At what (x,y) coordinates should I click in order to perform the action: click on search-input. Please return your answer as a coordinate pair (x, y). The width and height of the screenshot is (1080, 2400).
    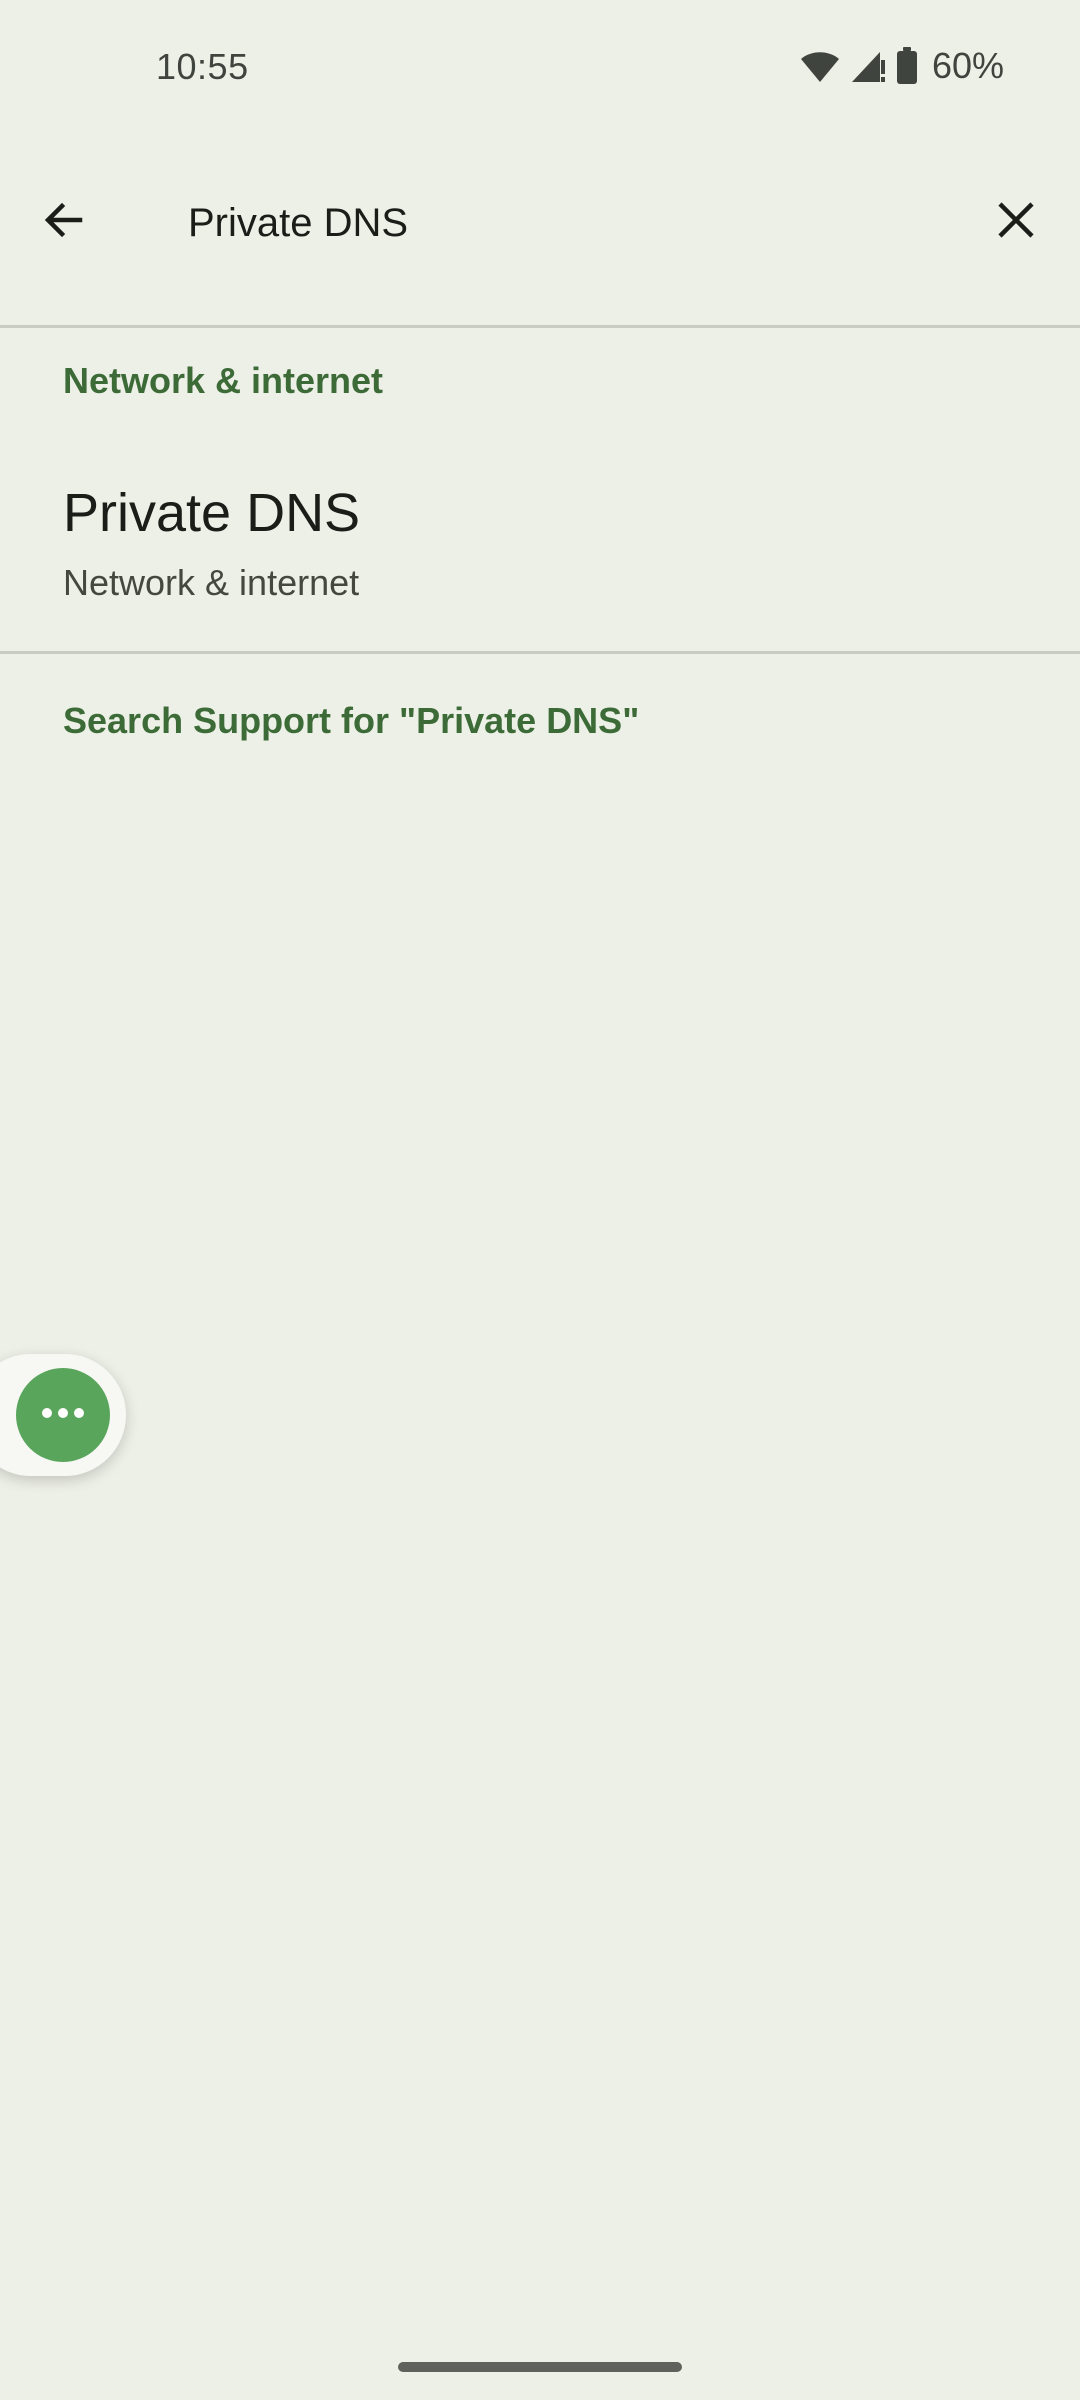
    Looking at the image, I should click on (568, 223).